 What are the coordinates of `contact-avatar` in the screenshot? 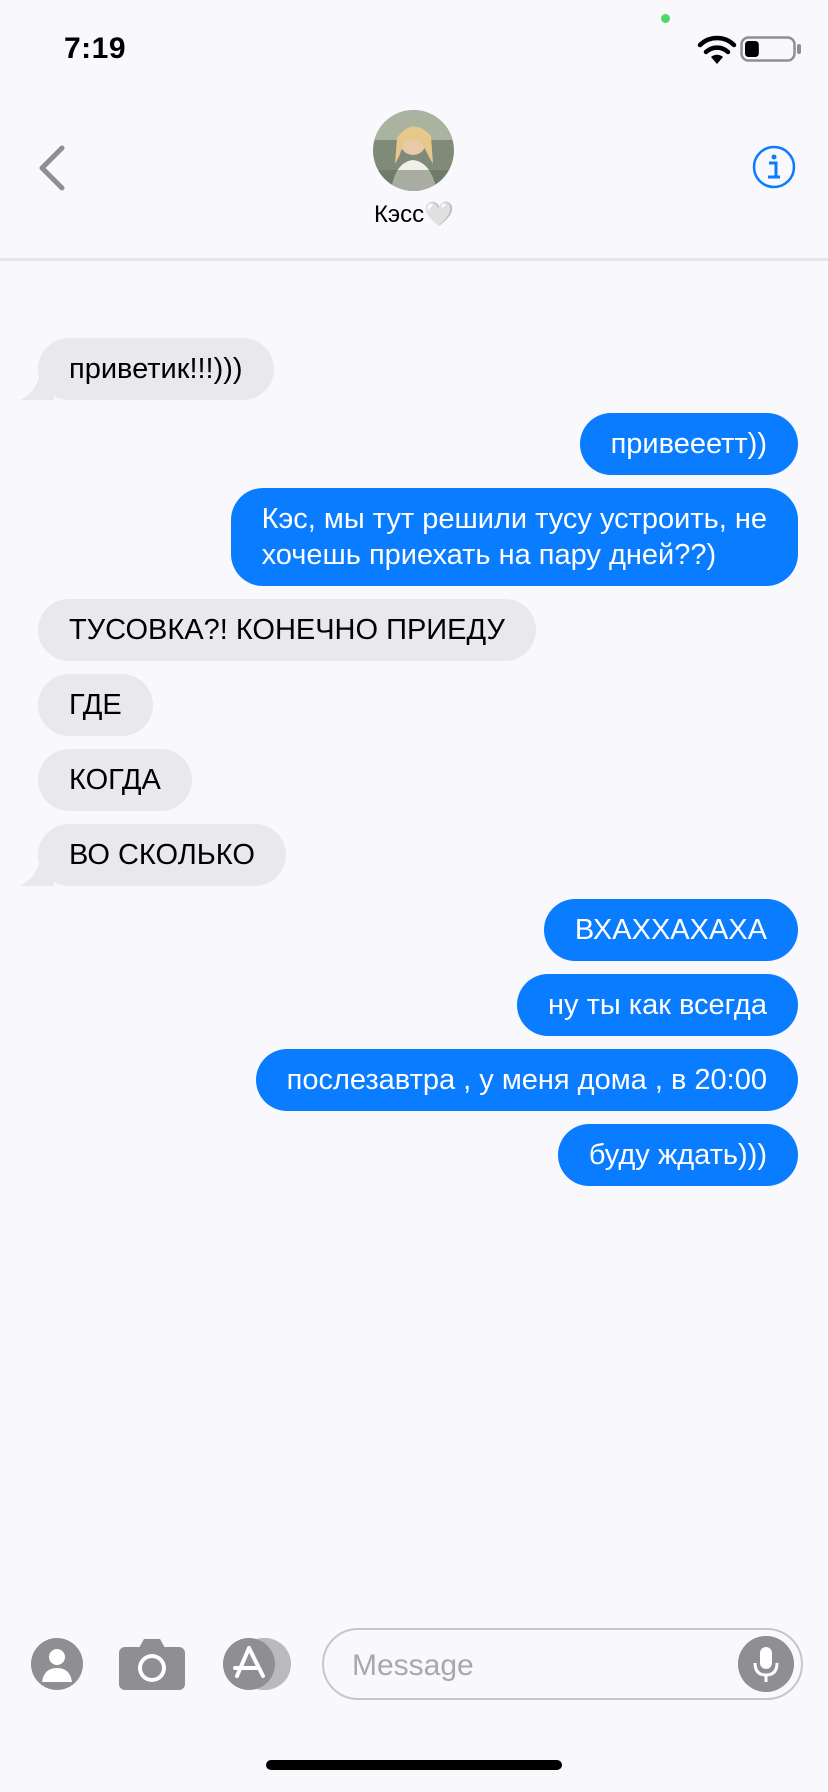 It's located at (413, 150).